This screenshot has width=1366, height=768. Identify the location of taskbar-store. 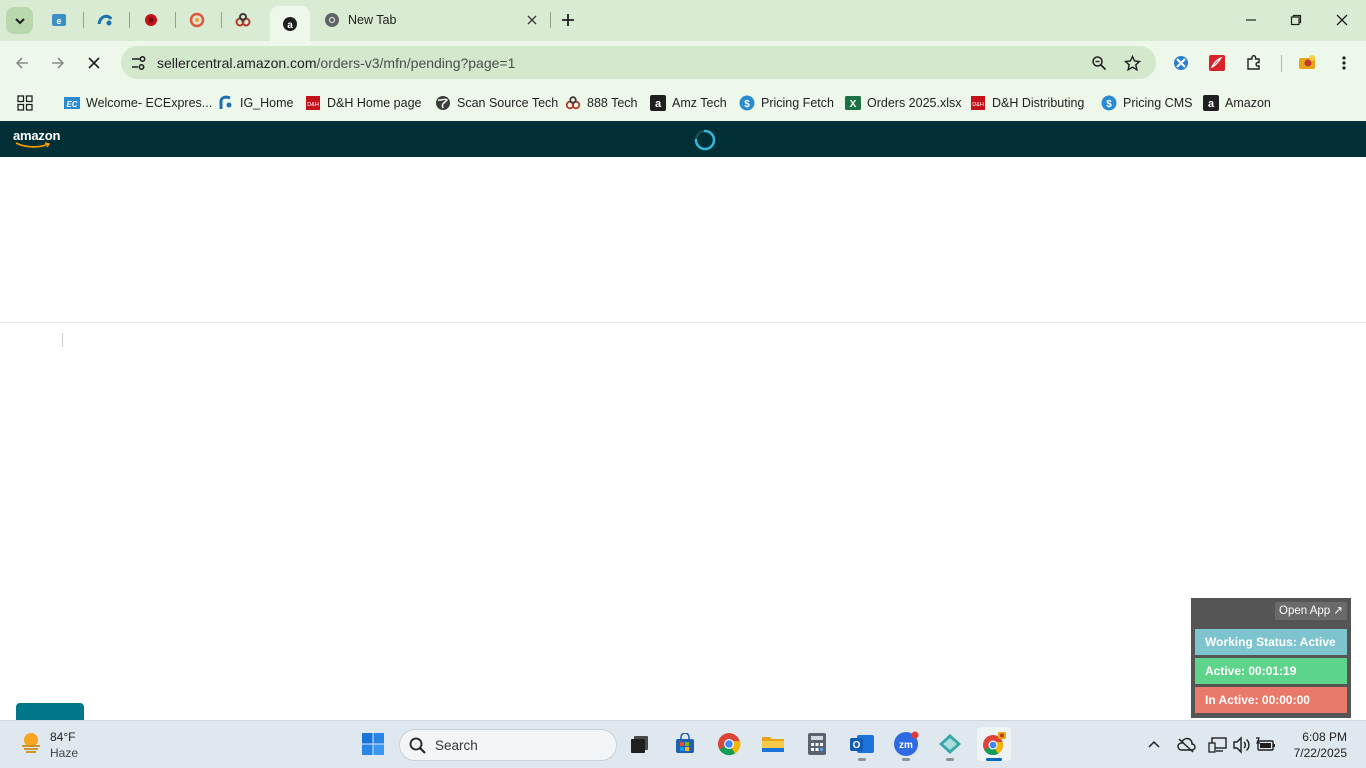
(685, 744).